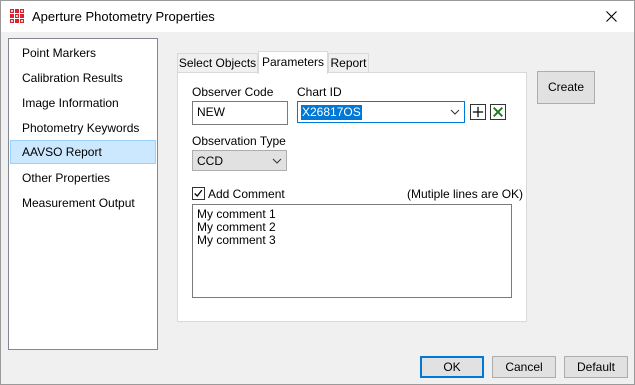 The height and width of the screenshot is (385, 635). What do you see at coordinates (348, 63) in the screenshot?
I see `tab-report: Report` at bounding box center [348, 63].